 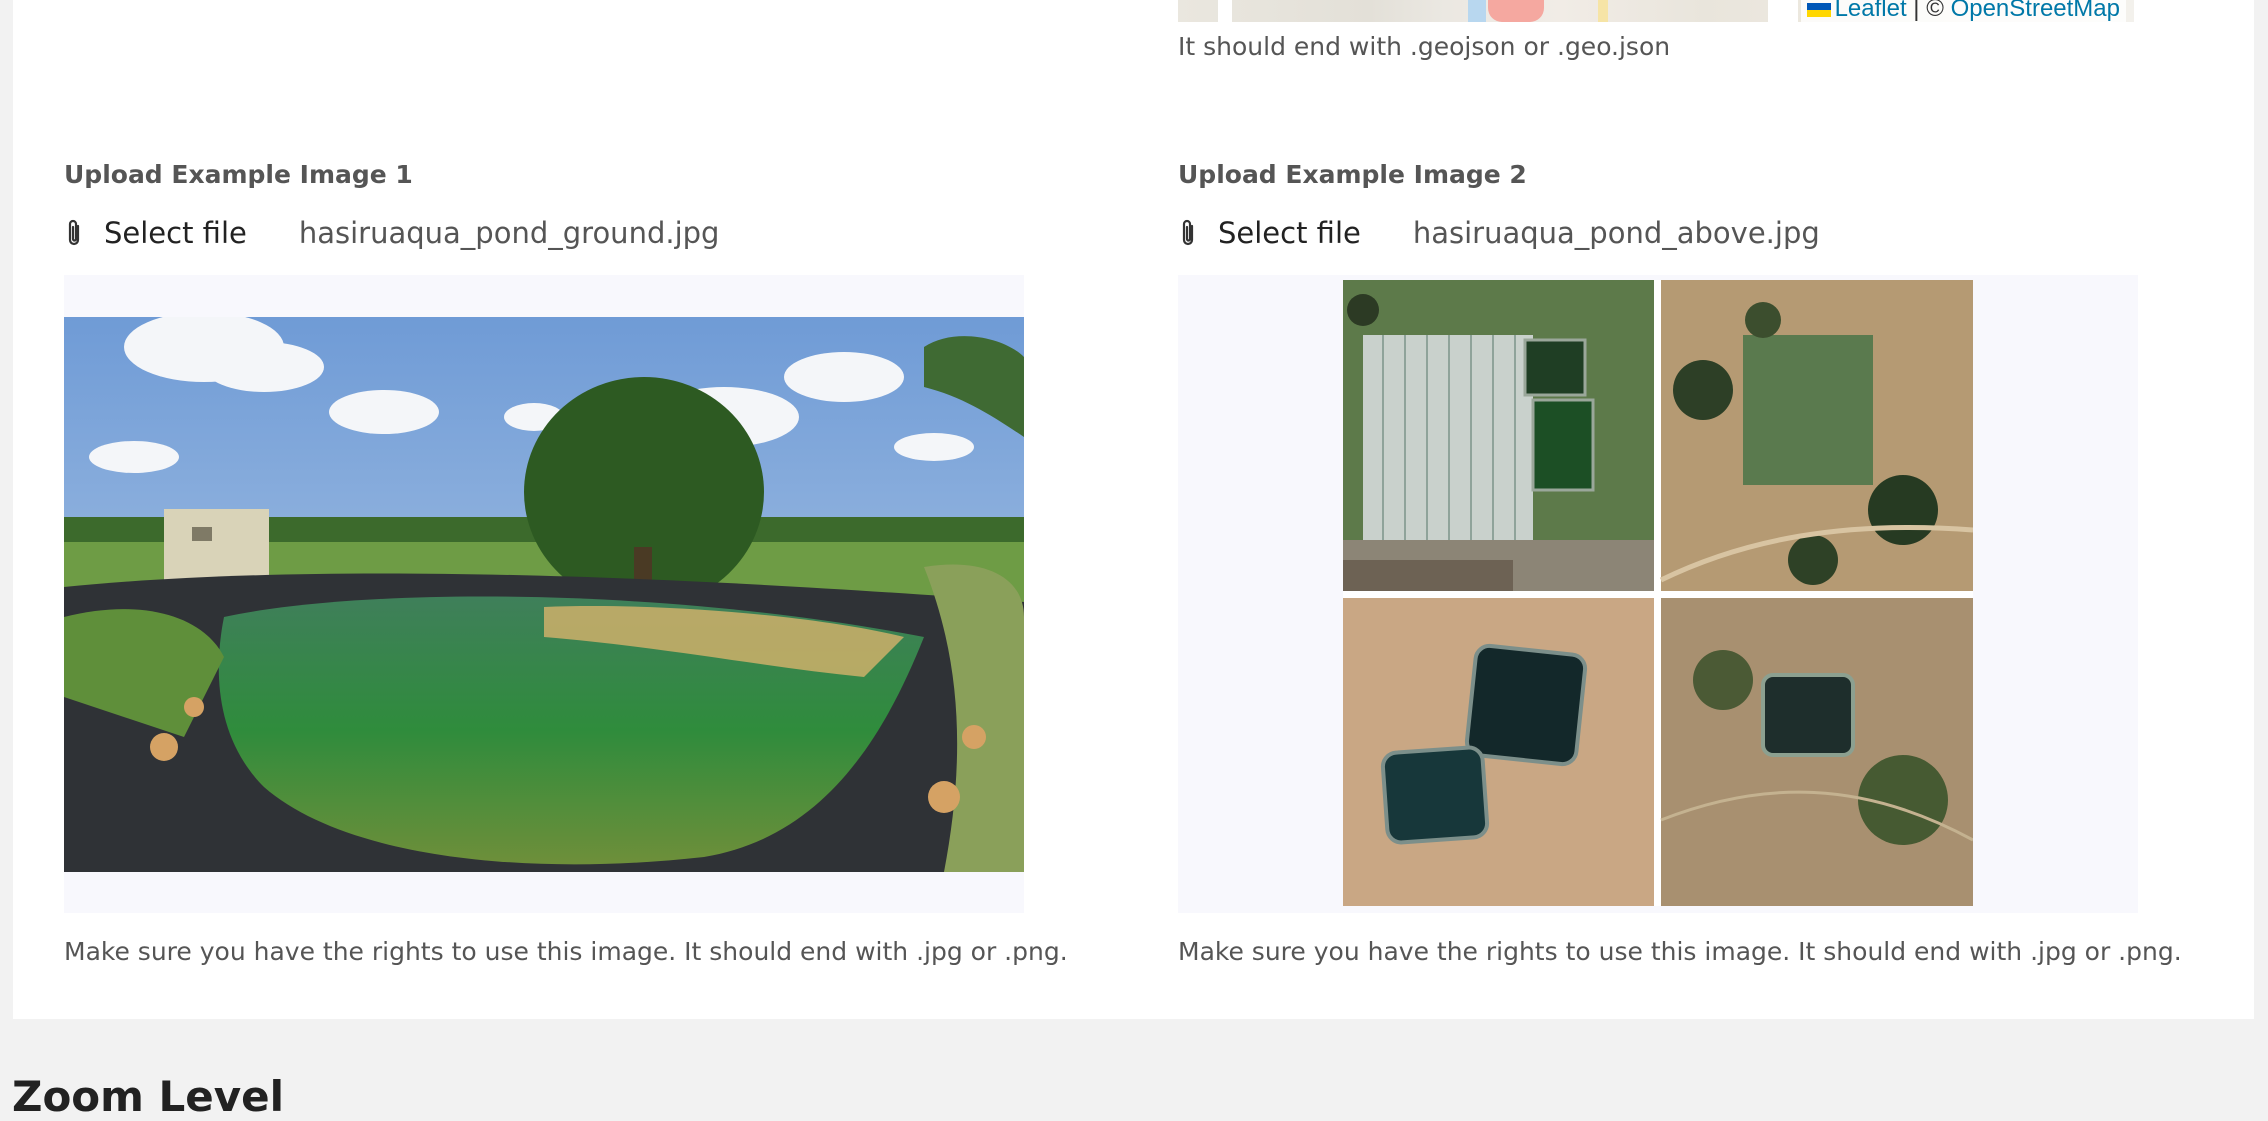 What do you see at coordinates (2035, 11) in the screenshot?
I see `openstreetmap-link: OpenStreetMap` at bounding box center [2035, 11].